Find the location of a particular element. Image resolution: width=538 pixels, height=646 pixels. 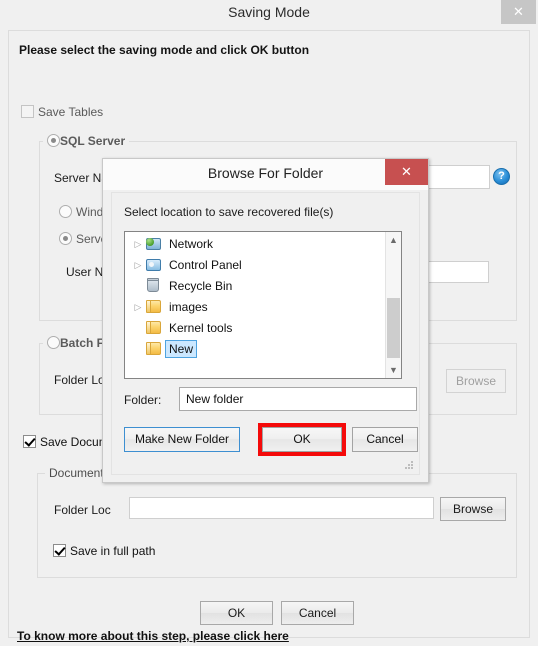

help-icon: ? is located at coordinates (501, 176).